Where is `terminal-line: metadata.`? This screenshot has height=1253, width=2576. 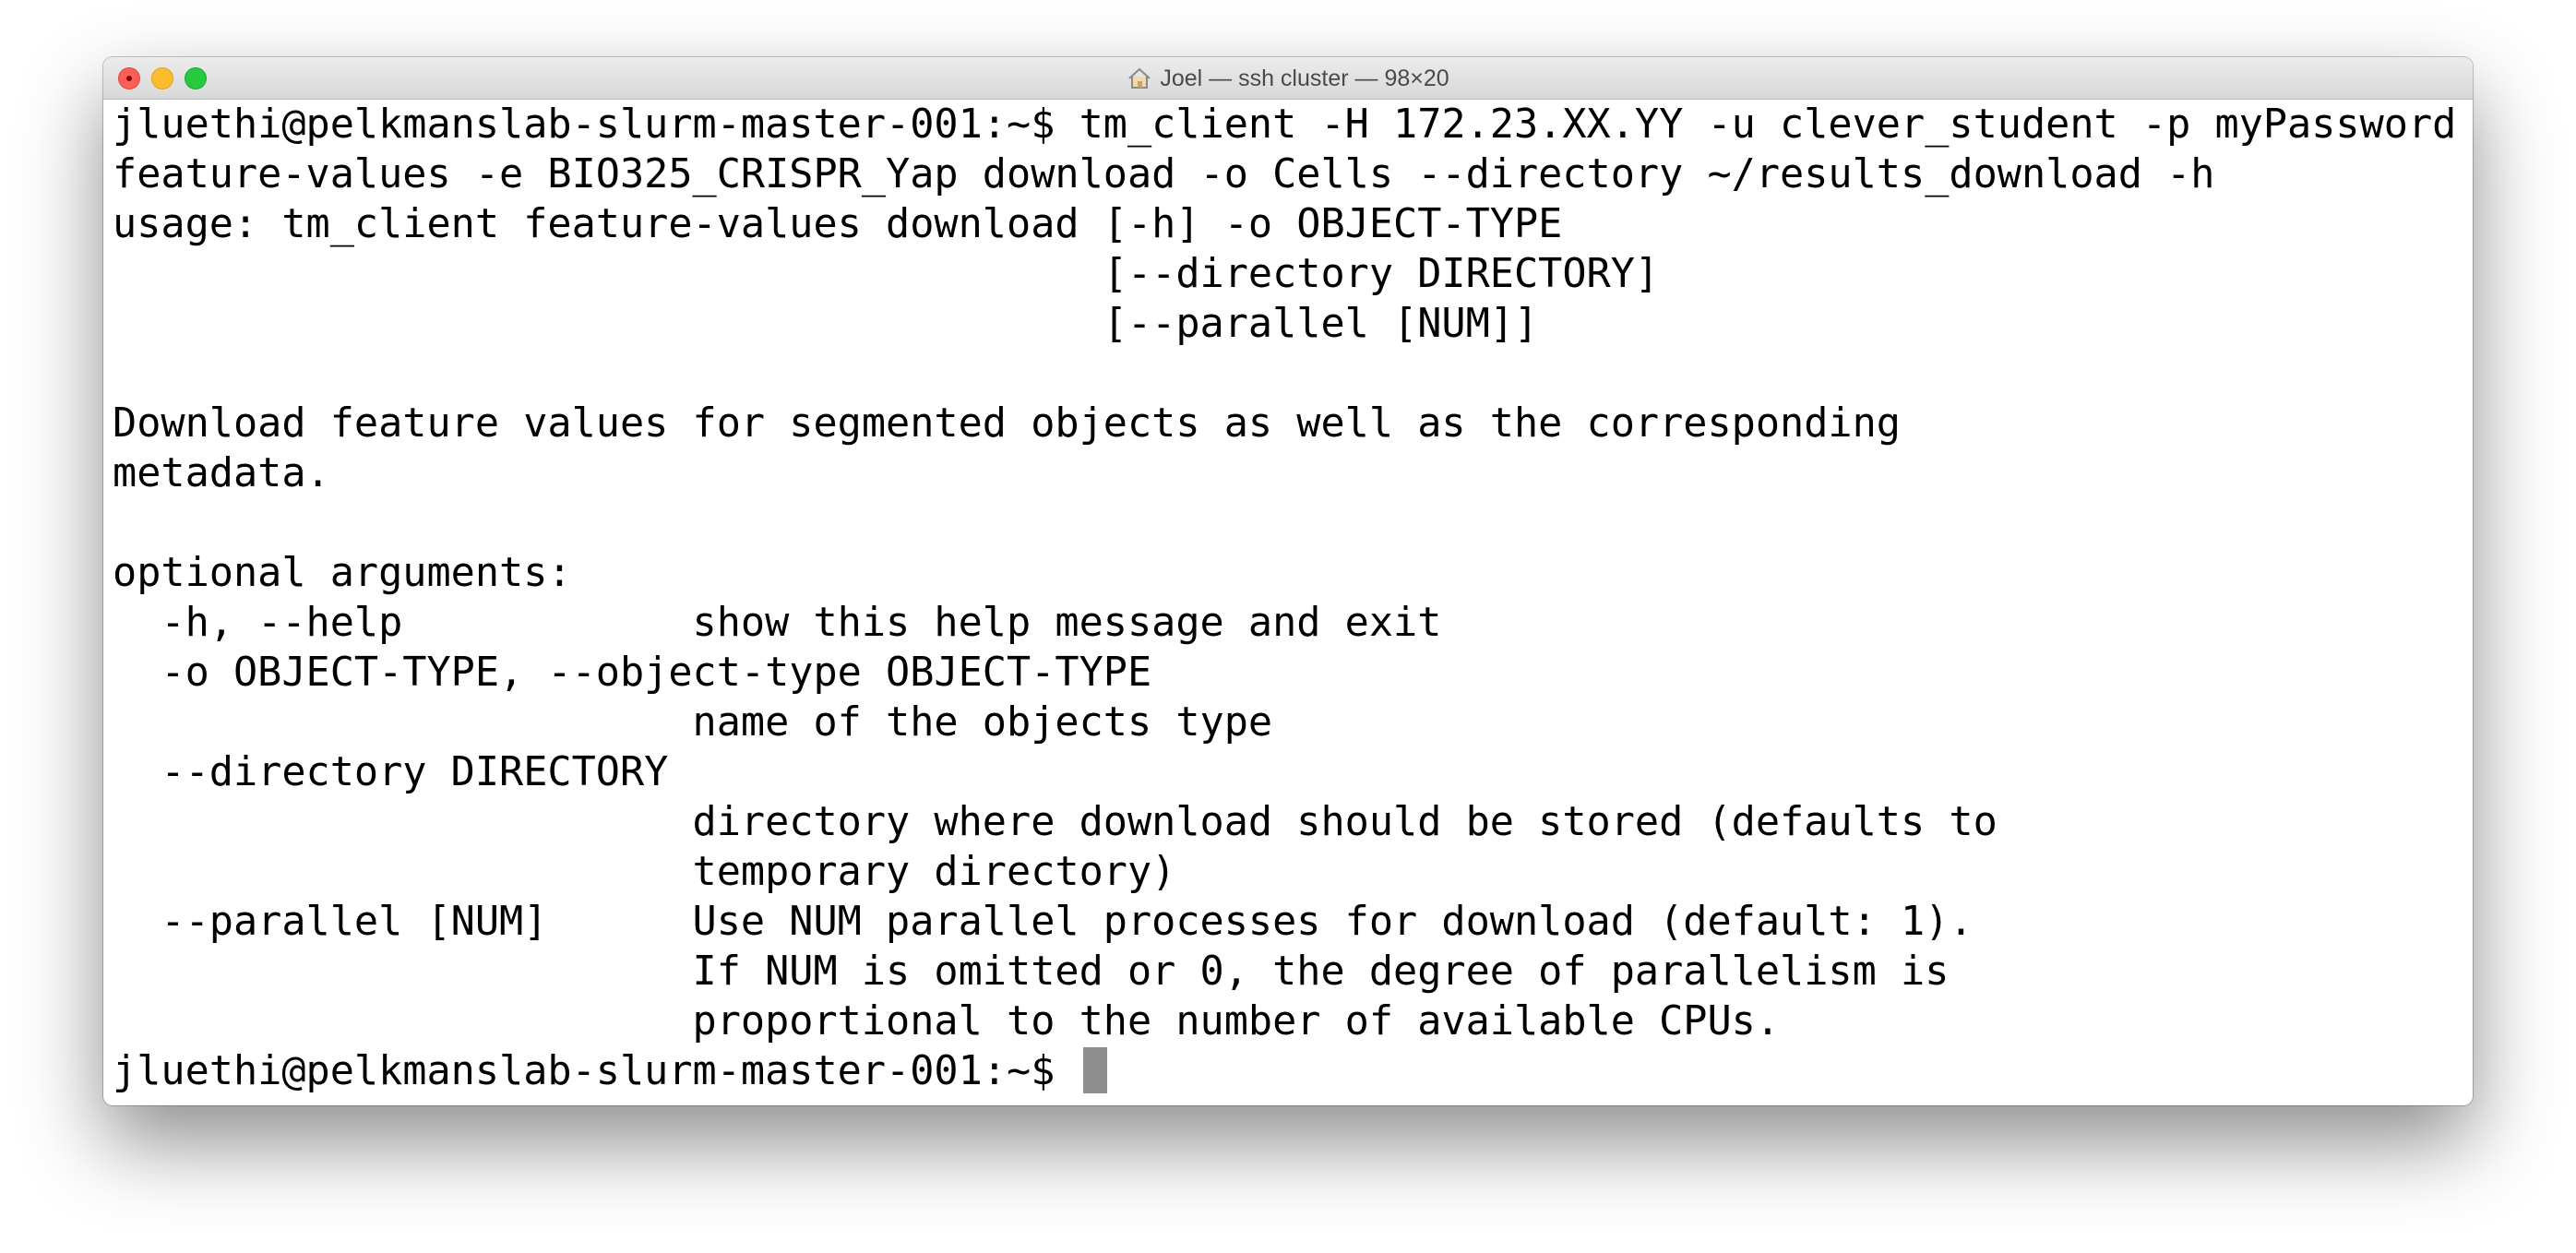
terminal-line: metadata. is located at coordinates (221, 473).